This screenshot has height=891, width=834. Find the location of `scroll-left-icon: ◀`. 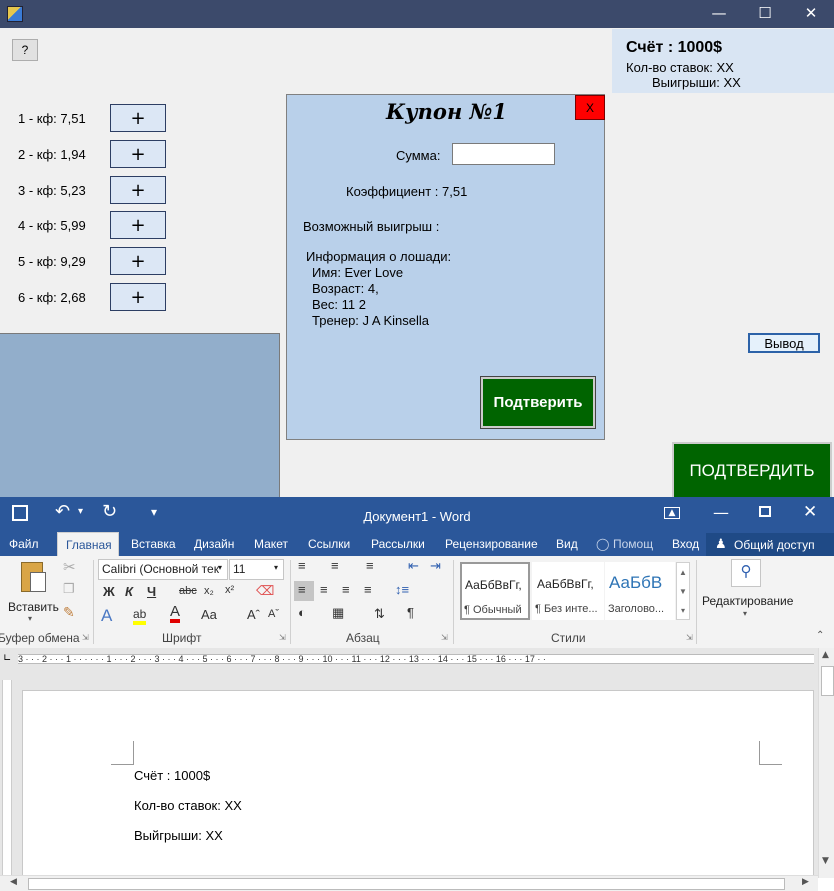

scroll-left-icon: ◀ is located at coordinates (13, 882).